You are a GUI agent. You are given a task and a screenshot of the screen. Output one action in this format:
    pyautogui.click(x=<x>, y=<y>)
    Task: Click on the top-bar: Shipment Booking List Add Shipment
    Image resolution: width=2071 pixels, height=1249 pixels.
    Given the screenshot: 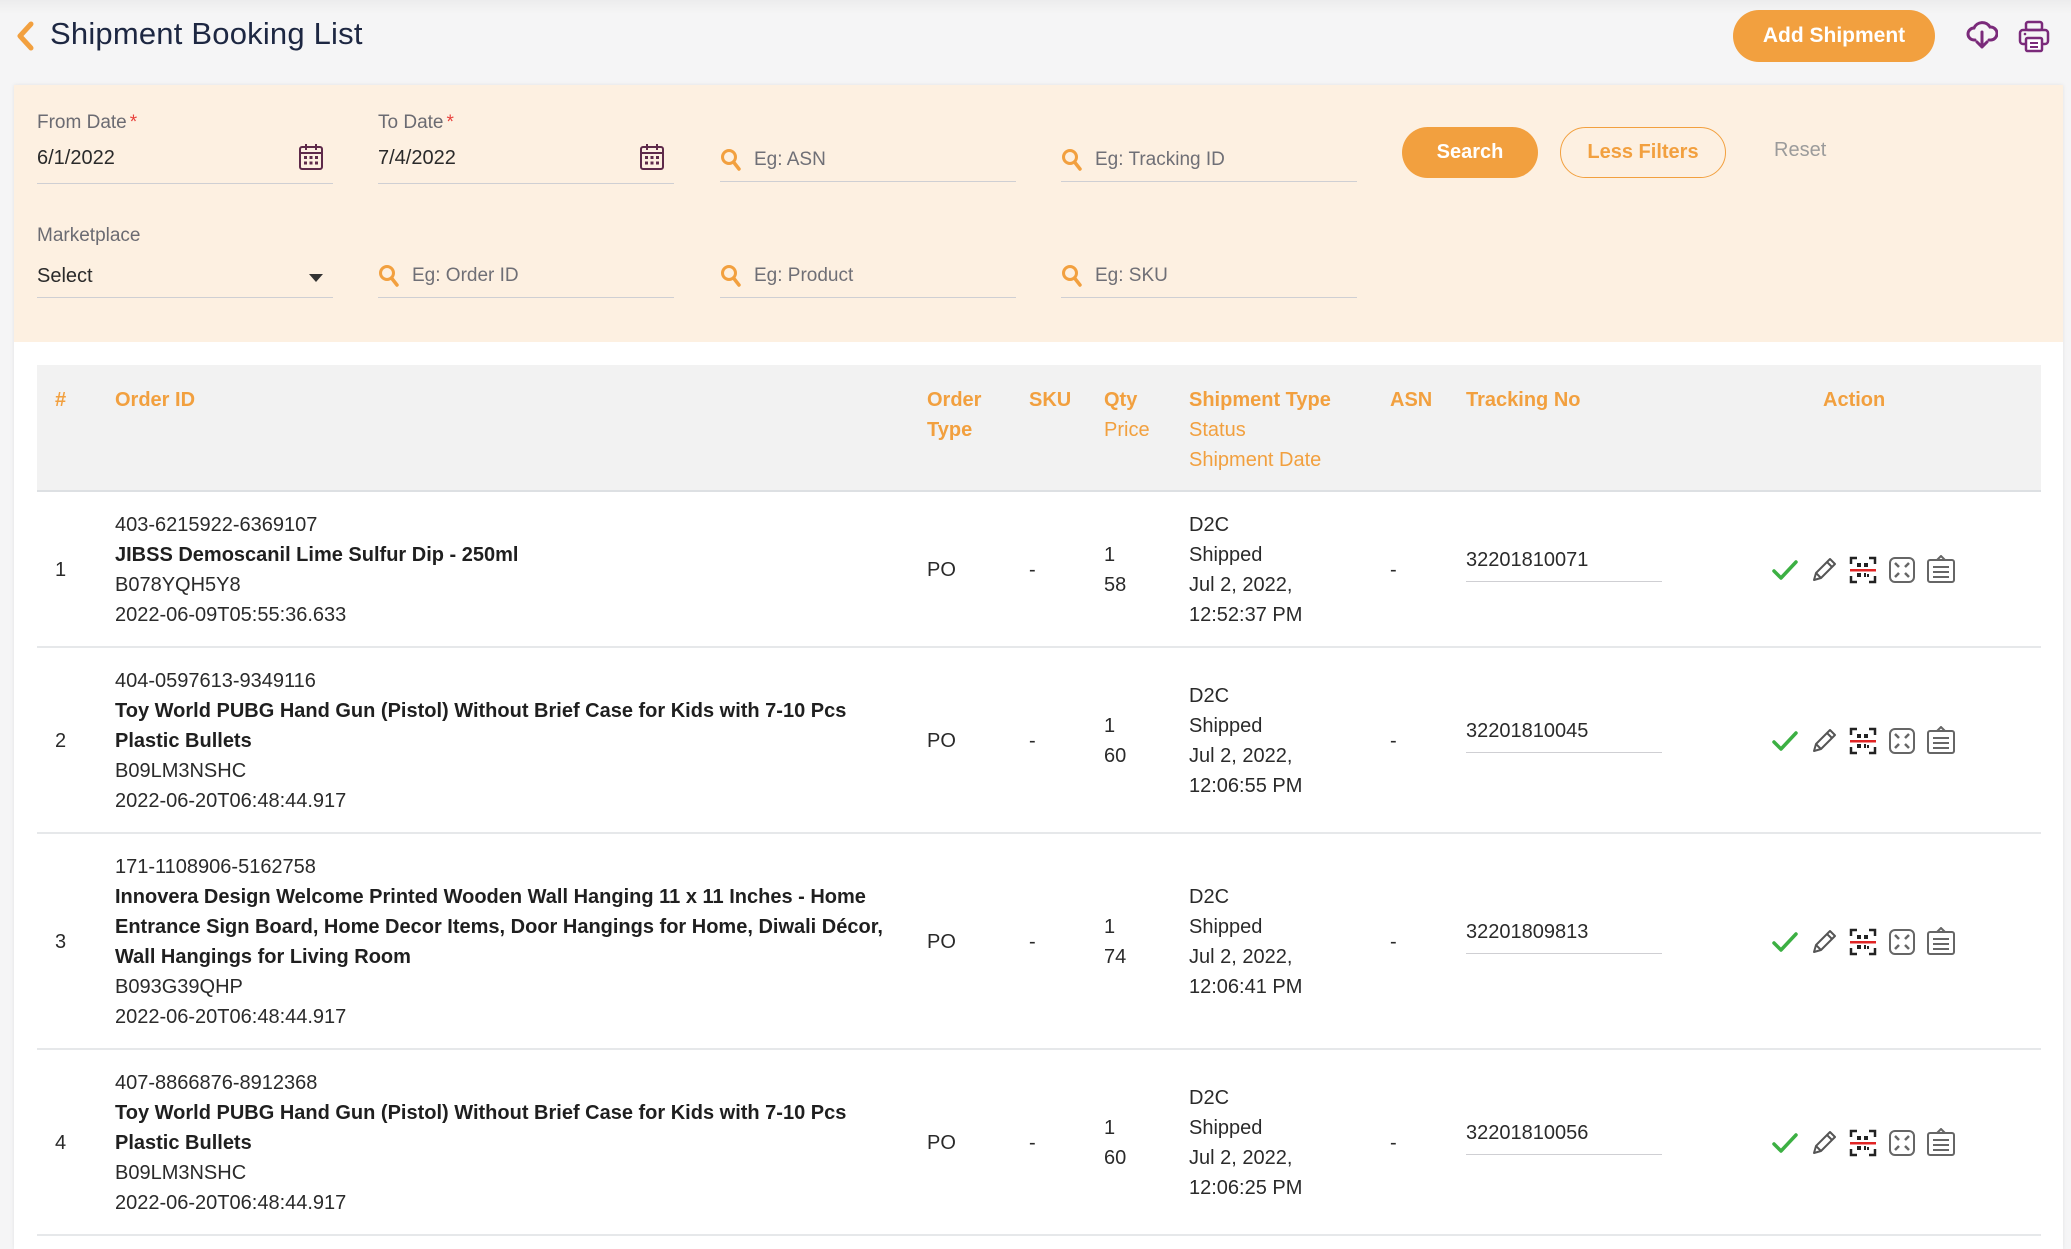 What is the action you would take?
    pyautogui.click(x=1035, y=40)
    